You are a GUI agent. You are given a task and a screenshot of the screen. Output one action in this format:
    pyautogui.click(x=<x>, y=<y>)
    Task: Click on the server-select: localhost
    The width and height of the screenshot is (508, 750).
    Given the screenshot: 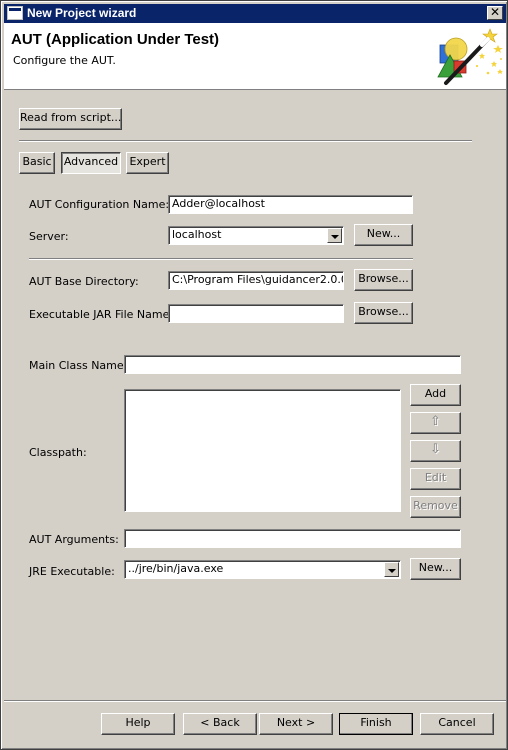 What is the action you would take?
    pyautogui.click(x=256, y=235)
    